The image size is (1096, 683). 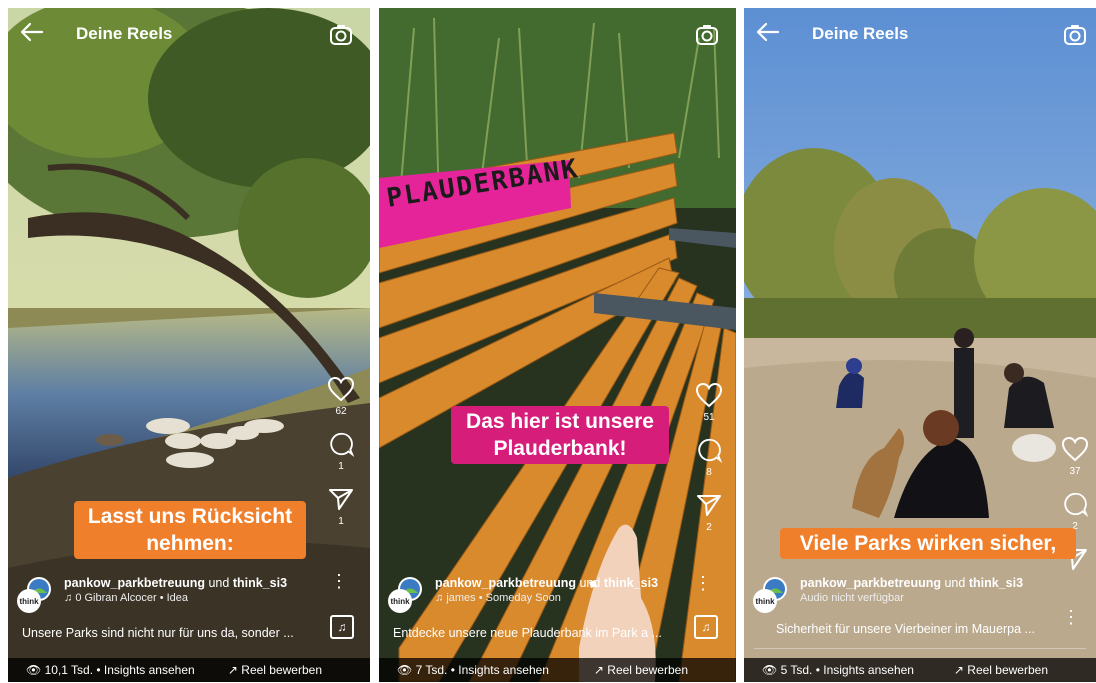 I want to click on like-count: 37, so click(x=1075, y=471).